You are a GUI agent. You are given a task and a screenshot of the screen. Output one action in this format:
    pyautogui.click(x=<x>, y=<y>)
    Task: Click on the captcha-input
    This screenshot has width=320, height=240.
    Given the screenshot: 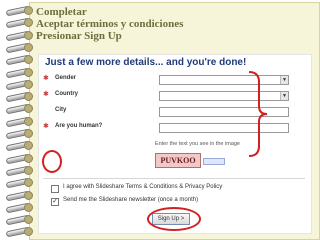 What is the action you would take?
    pyautogui.click(x=224, y=128)
    